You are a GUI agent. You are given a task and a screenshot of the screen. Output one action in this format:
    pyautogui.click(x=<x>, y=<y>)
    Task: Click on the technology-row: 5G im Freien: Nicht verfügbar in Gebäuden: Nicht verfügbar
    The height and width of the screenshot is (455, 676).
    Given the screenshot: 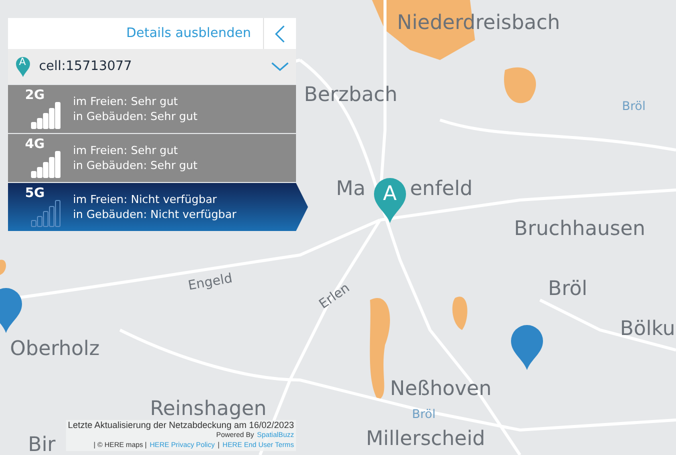 What is the action you would take?
    pyautogui.click(x=158, y=207)
    